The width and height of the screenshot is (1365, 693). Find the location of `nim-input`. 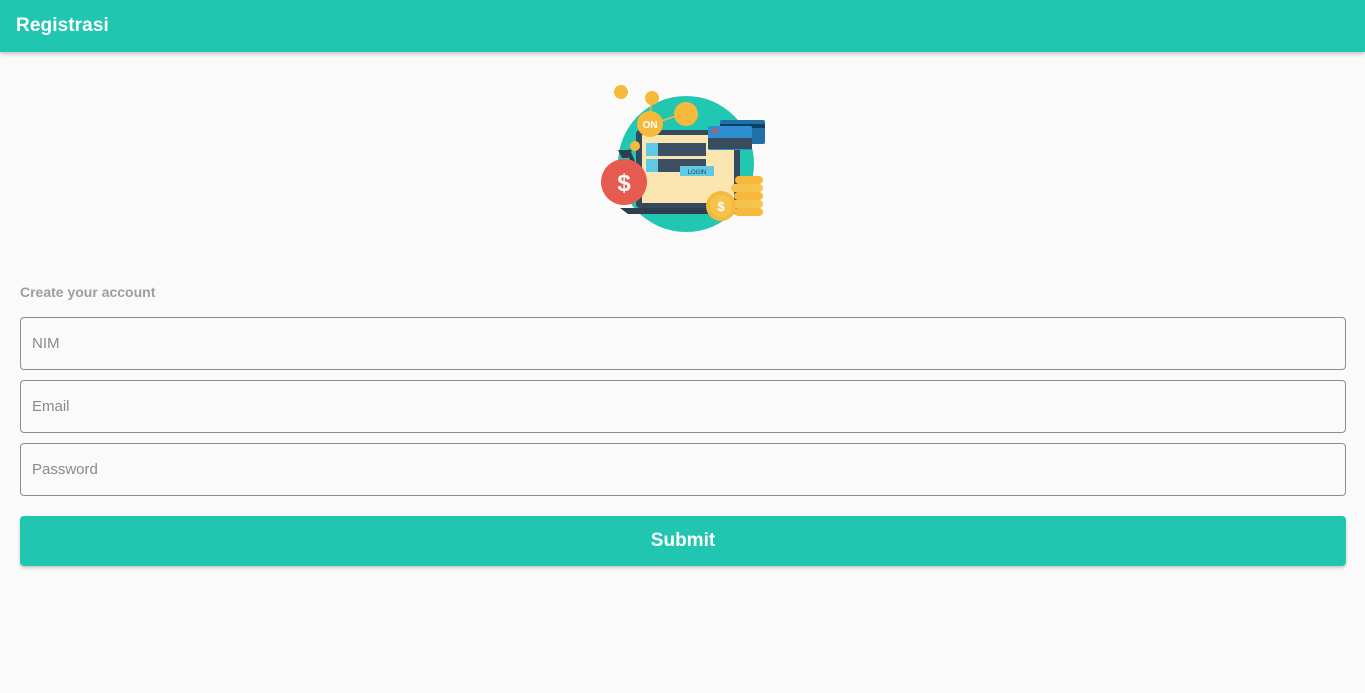

nim-input is located at coordinates (683, 343).